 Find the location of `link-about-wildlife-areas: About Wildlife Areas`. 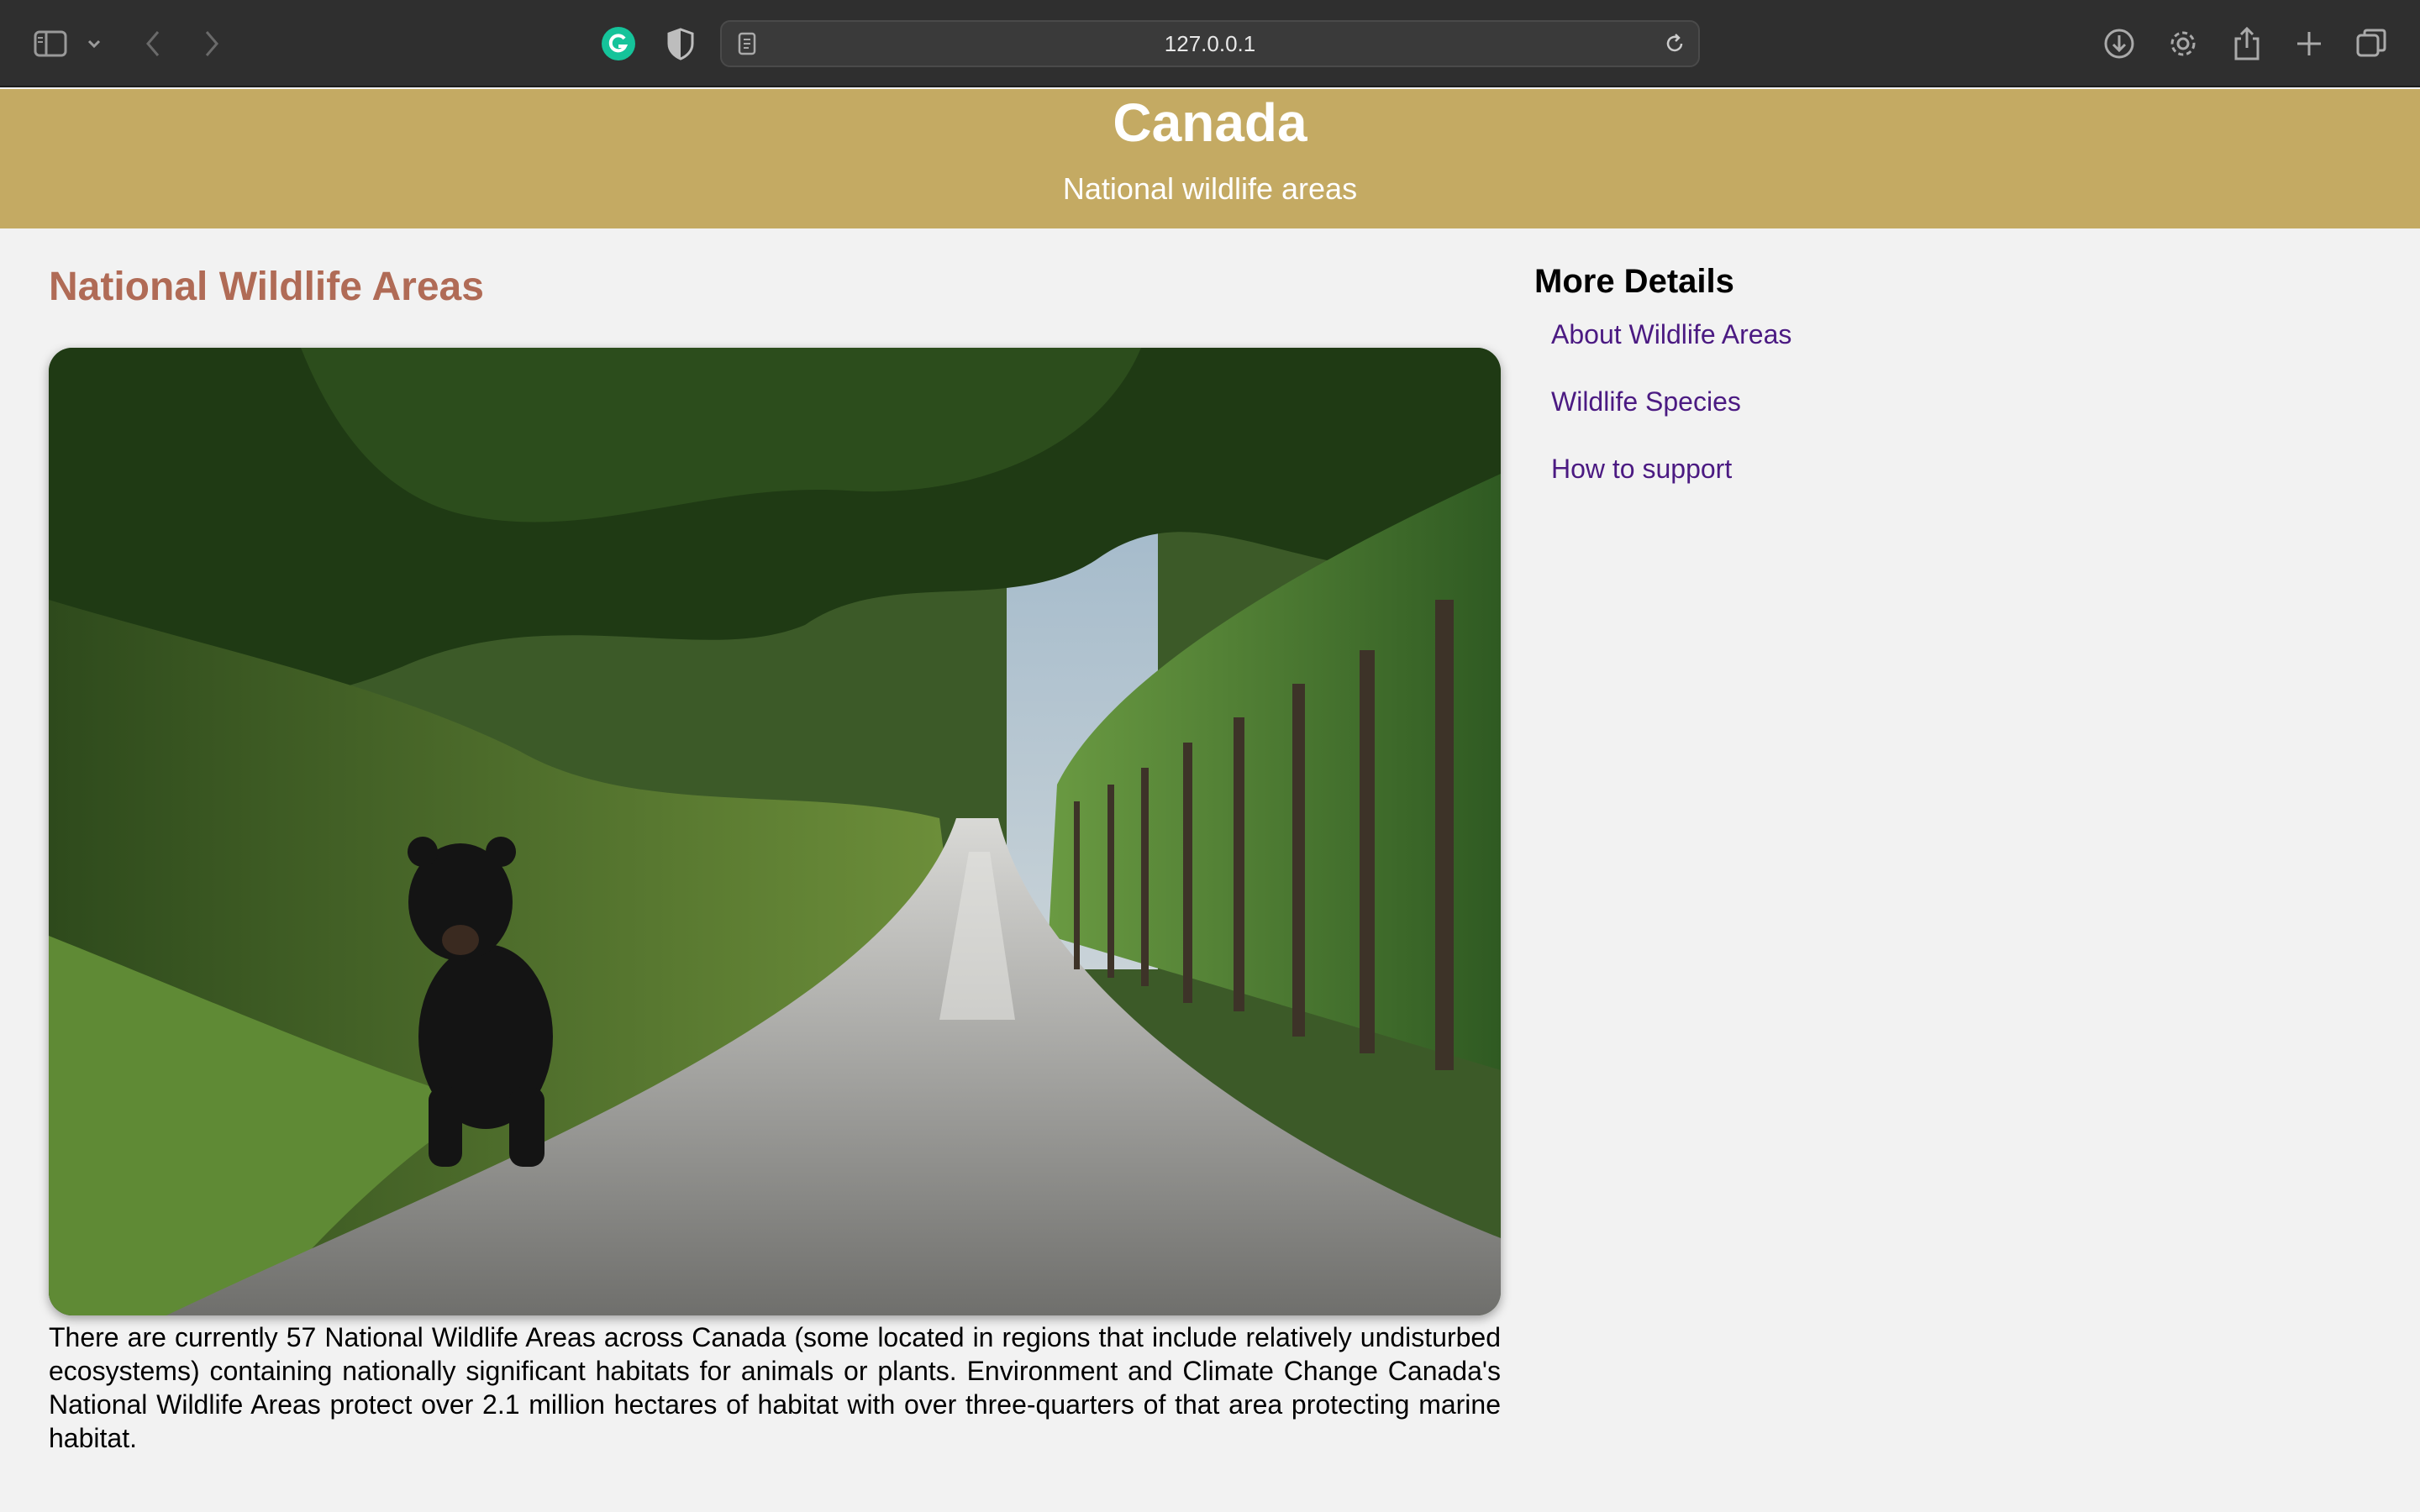

link-about-wildlife-areas: About Wildlife Areas is located at coordinates (1671, 334).